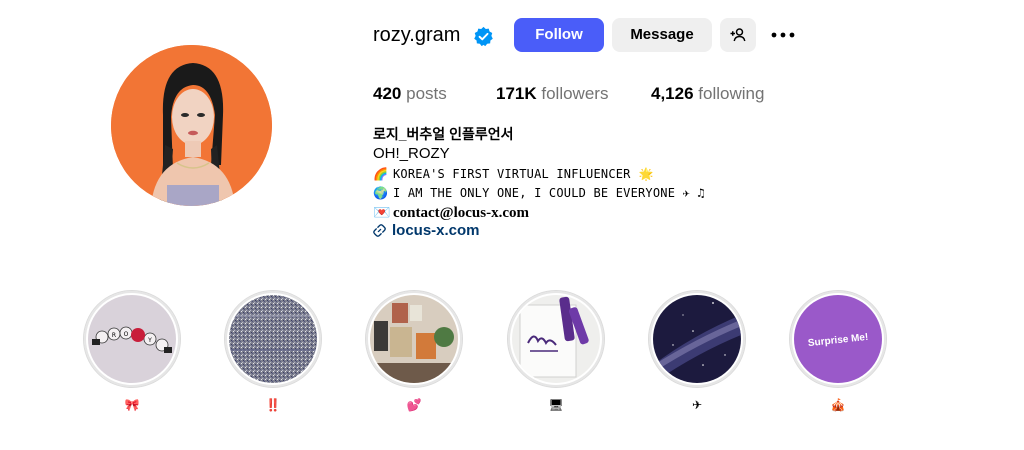 Image resolution: width=1024 pixels, height=450 pixels. Describe the element at coordinates (436, 230) in the screenshot. I see `bio-link-text: locus-x.com` at that location.